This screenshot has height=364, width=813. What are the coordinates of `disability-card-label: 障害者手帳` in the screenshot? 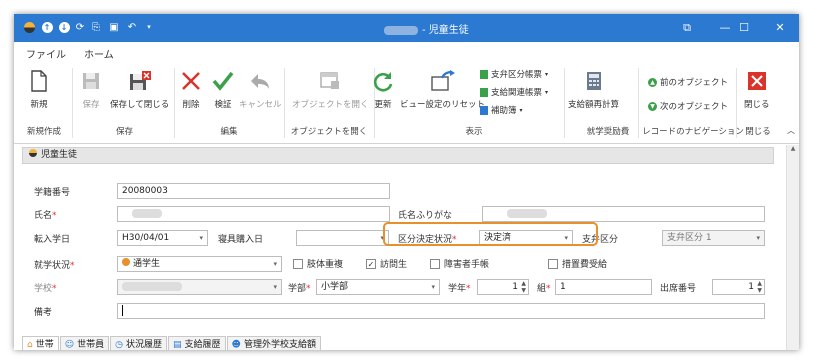 It's located at (467, 265).